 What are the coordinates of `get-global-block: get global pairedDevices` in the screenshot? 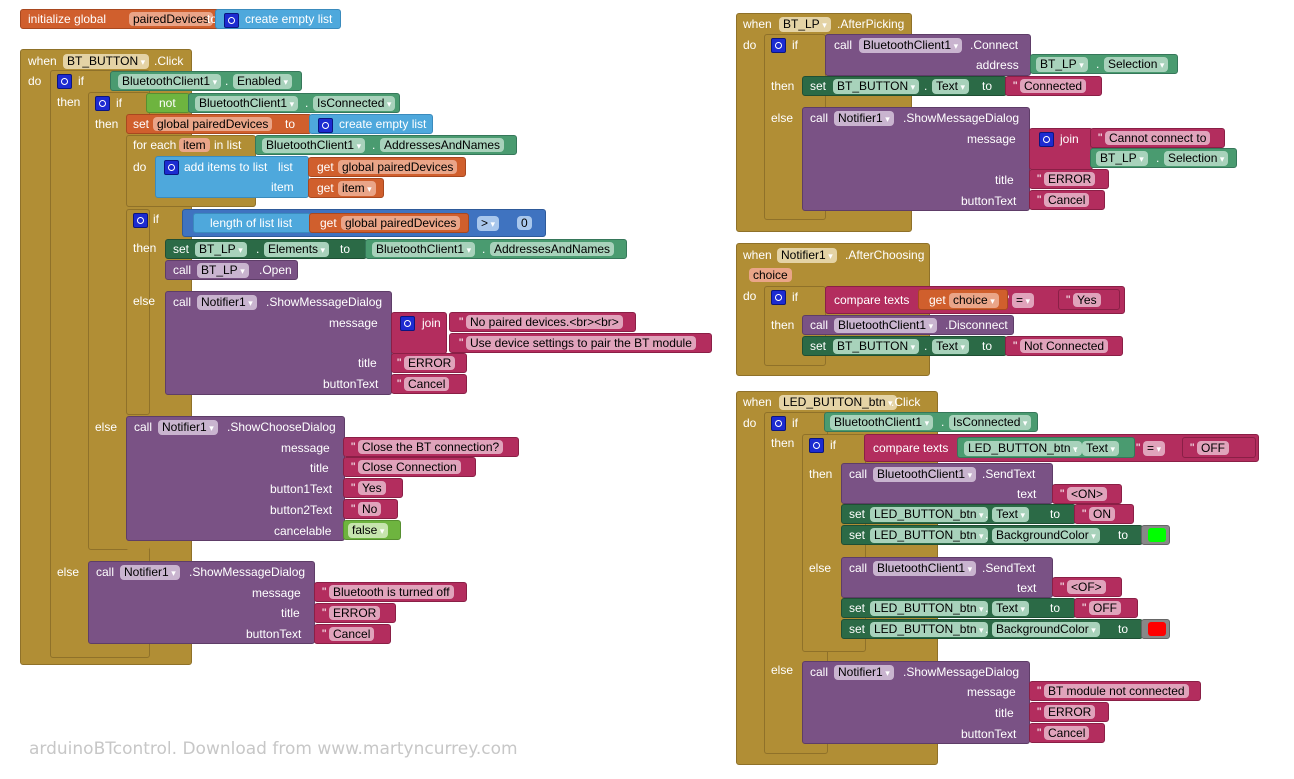 It's located at (389, 223).